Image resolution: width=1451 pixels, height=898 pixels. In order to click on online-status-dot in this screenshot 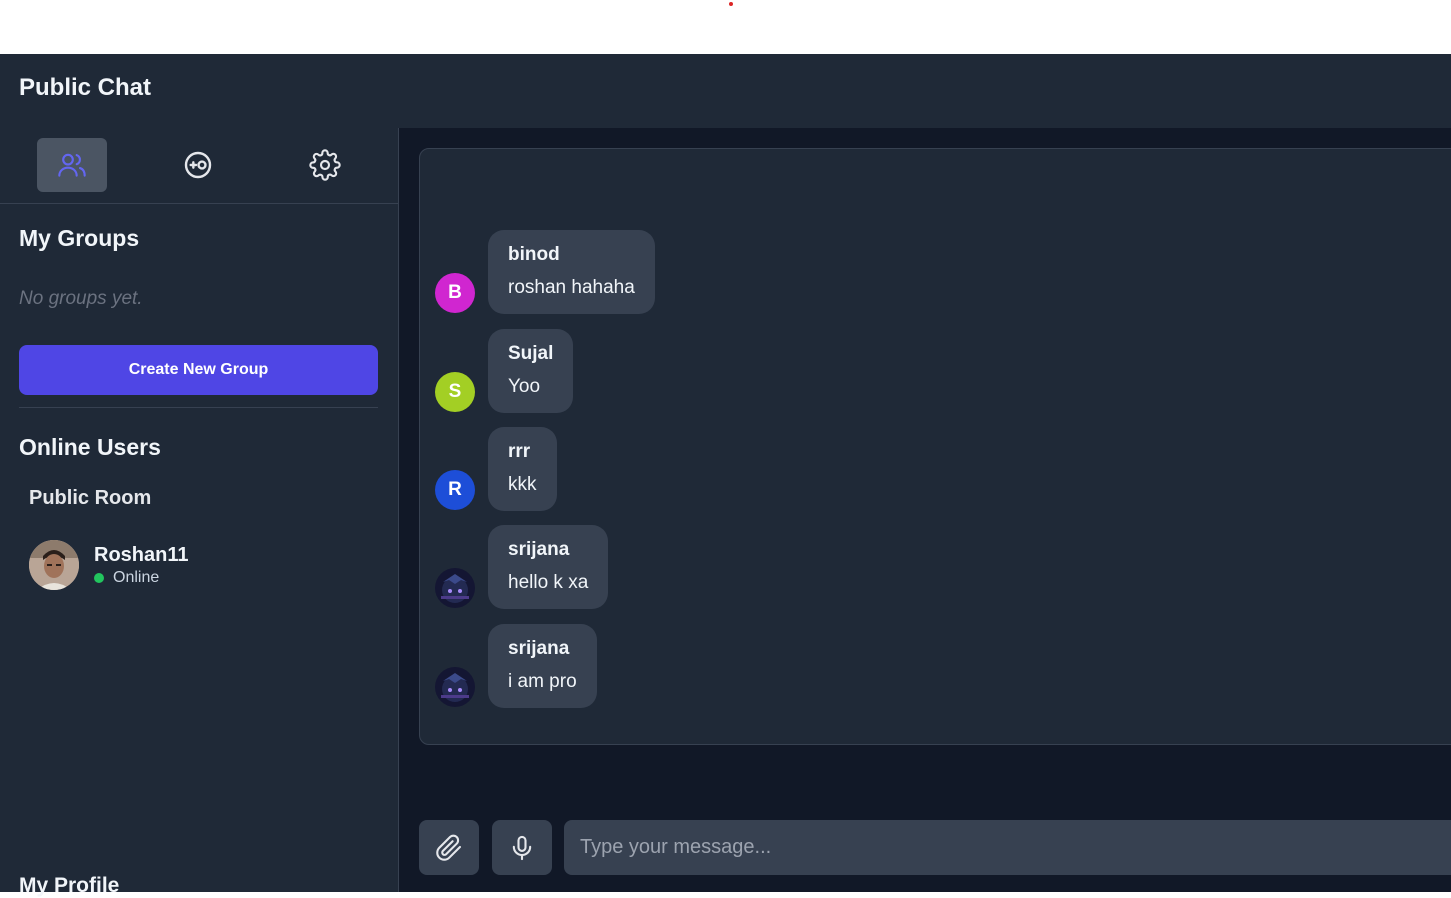, I will do `click(99, 578)`.